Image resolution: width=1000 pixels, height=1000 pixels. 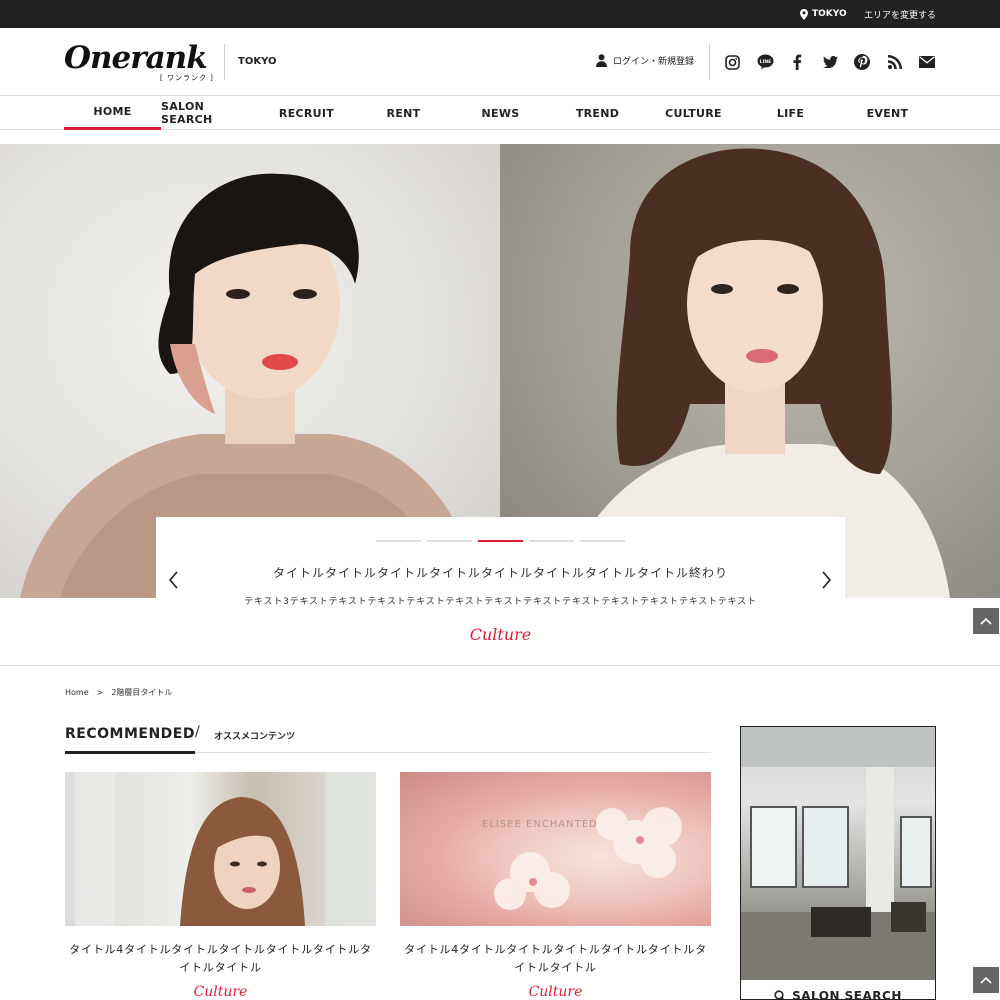 What do you see at coordinates (654, 62) in the screenshot?
I see `login-label: ログイン・新規登録` at bounding box center [654, 62].